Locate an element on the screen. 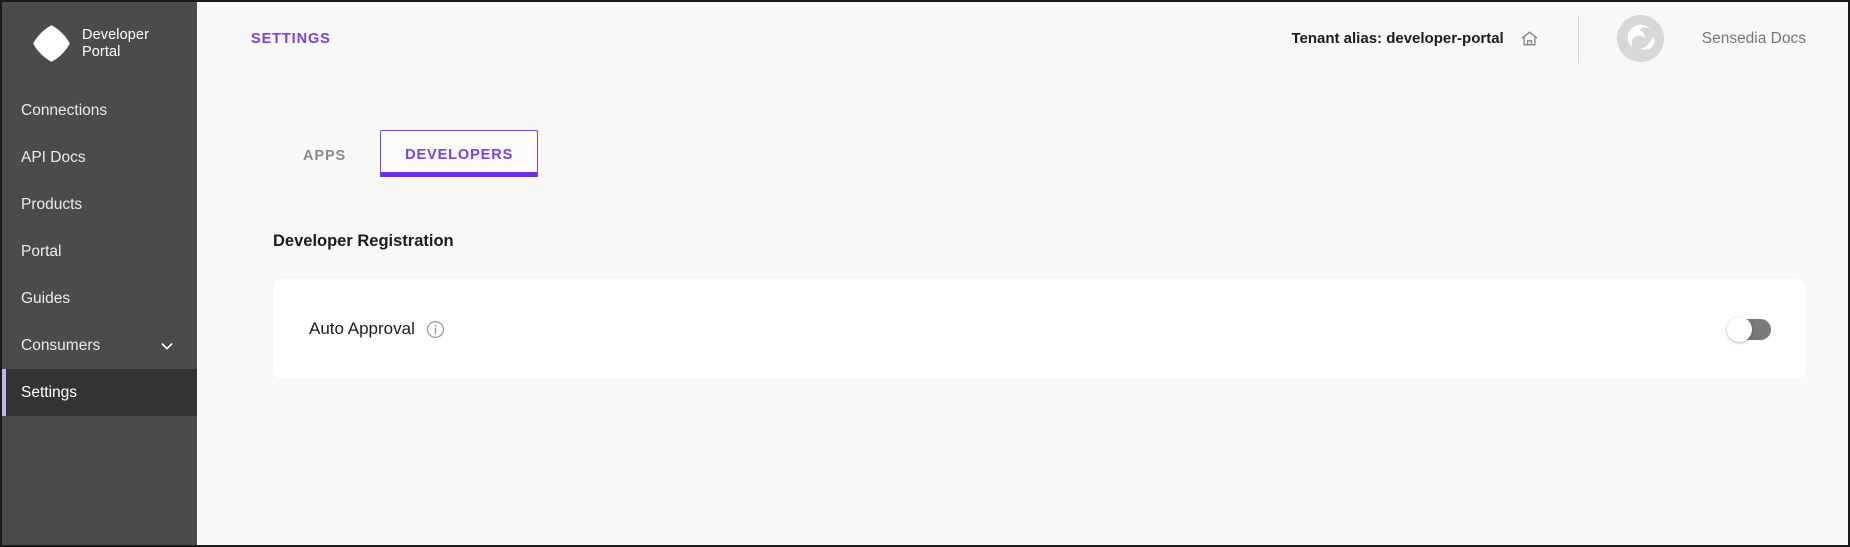 Image resolution: width=1850 pixels, height=547 pixels. info-icon is located at coordinates (435, 329).